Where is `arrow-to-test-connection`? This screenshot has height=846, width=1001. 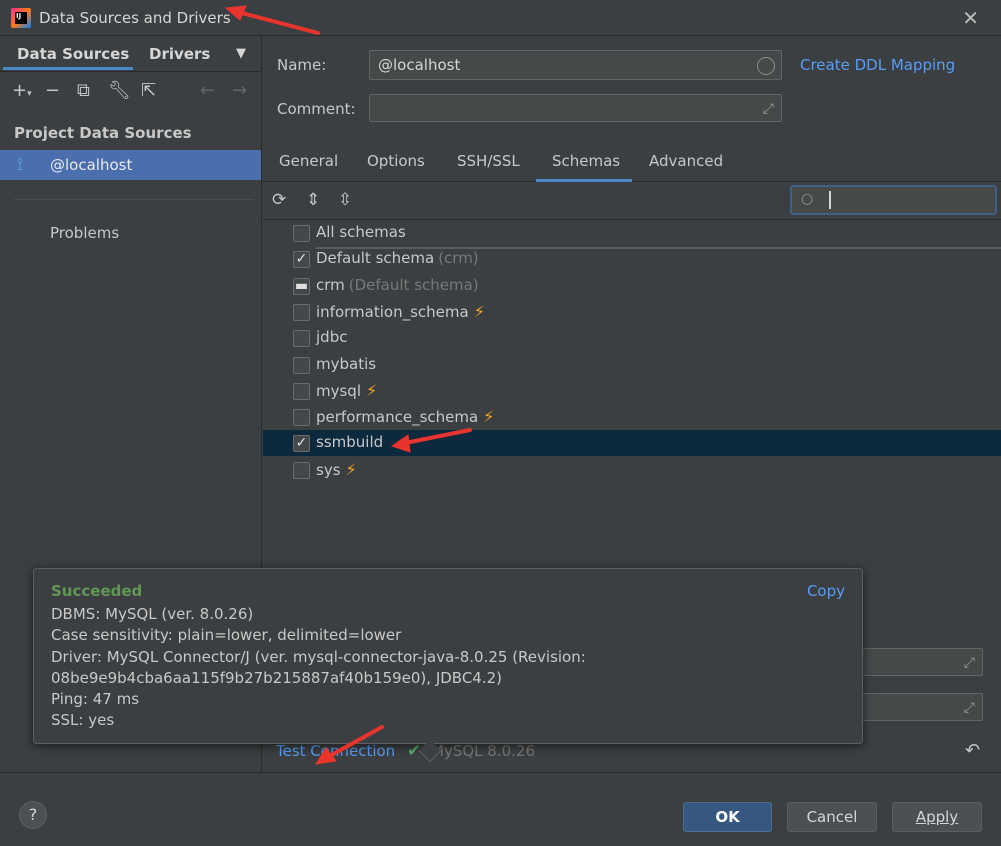 arrow-to-test-connection is located at coordinates (355, 742).